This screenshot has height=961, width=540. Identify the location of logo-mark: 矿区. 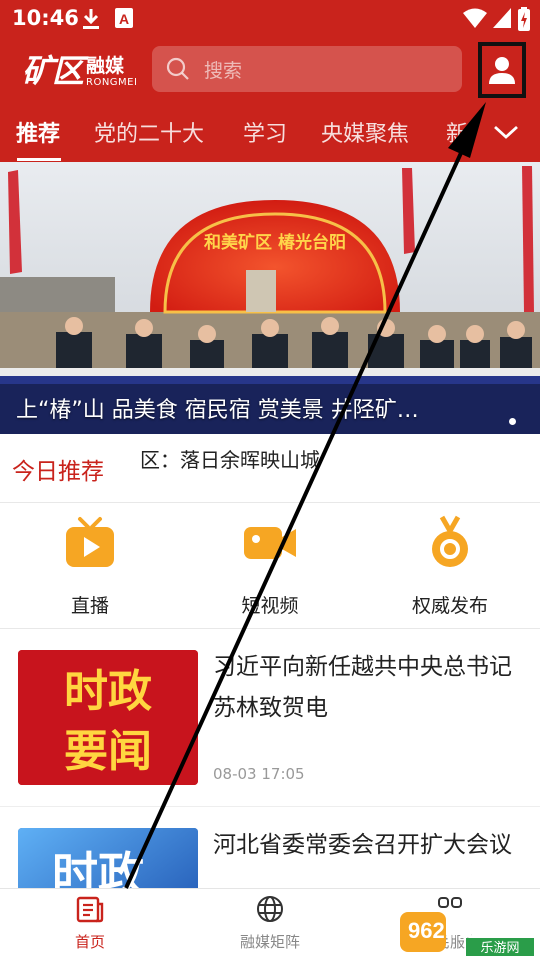
(53, 71).